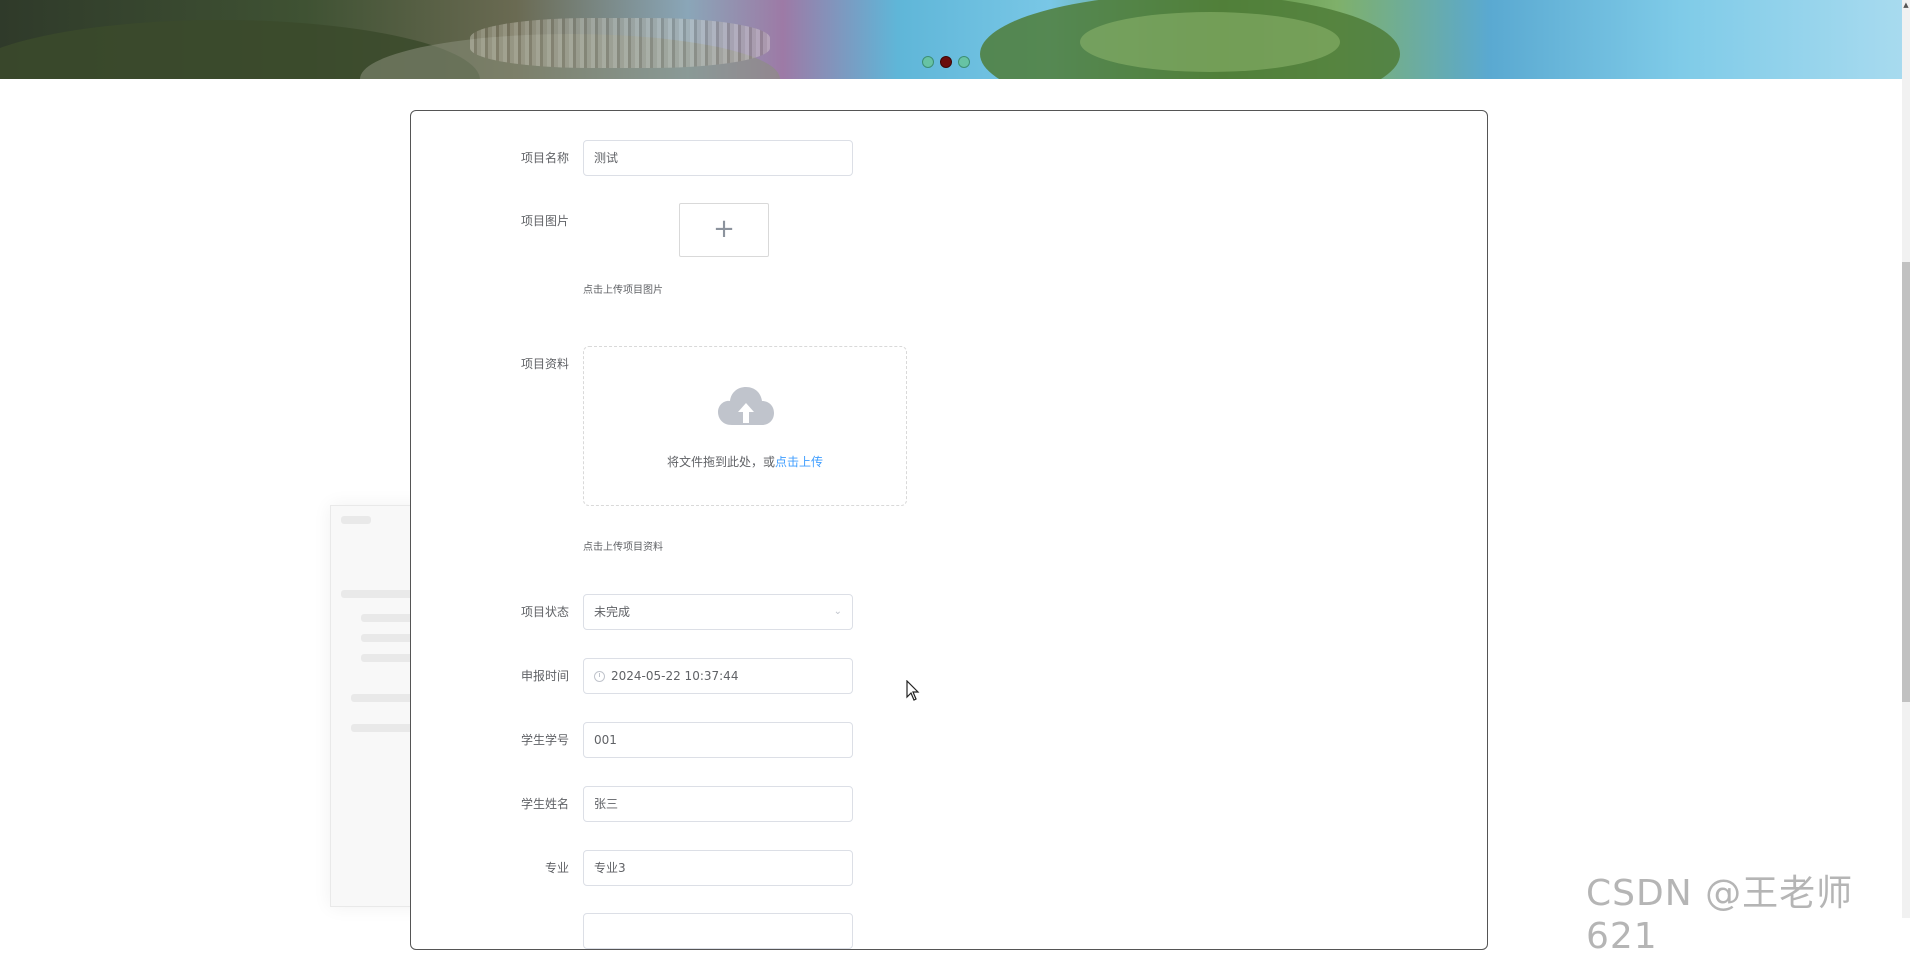  What do you see at coordinates (623, 547) in the screenshot?
I see `project-file-tip: 点击上传项目资料` at bounding box center [623, 547].